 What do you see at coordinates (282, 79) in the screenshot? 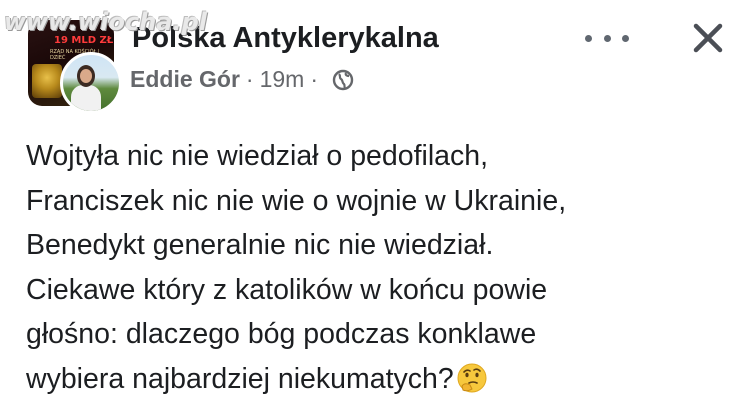
I see `post-timestamp: 19m` at bounding box center [282, 79].